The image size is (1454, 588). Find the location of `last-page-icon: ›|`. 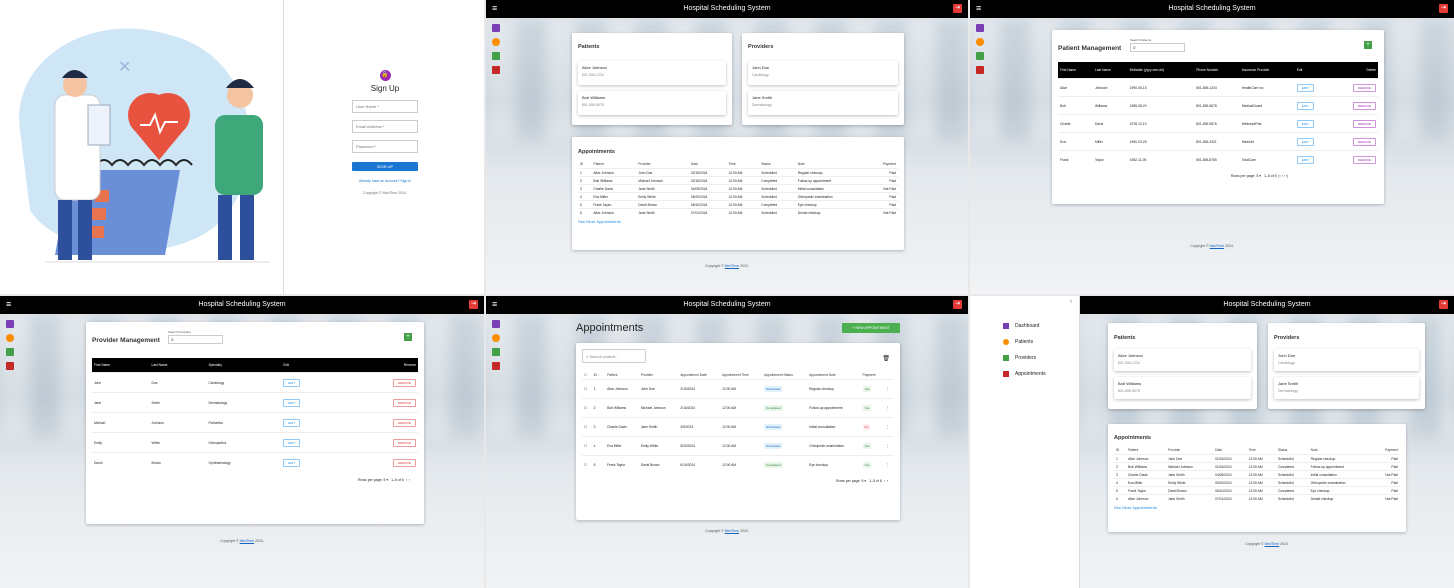

last-page-icon: ›| is located at coordinates (1287, 176).